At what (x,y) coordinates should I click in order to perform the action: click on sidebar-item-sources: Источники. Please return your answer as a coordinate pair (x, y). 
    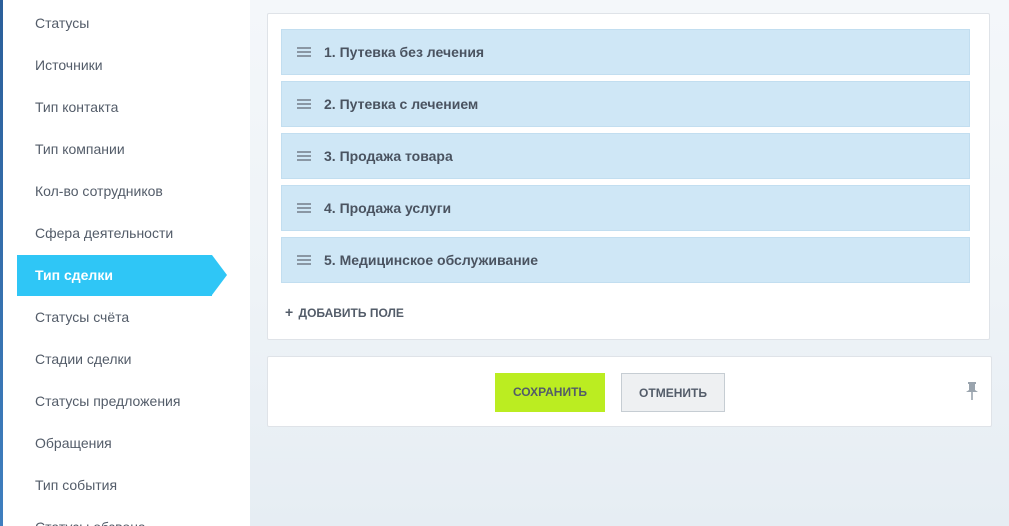
    Looking at the image, I should click on (114, 65).